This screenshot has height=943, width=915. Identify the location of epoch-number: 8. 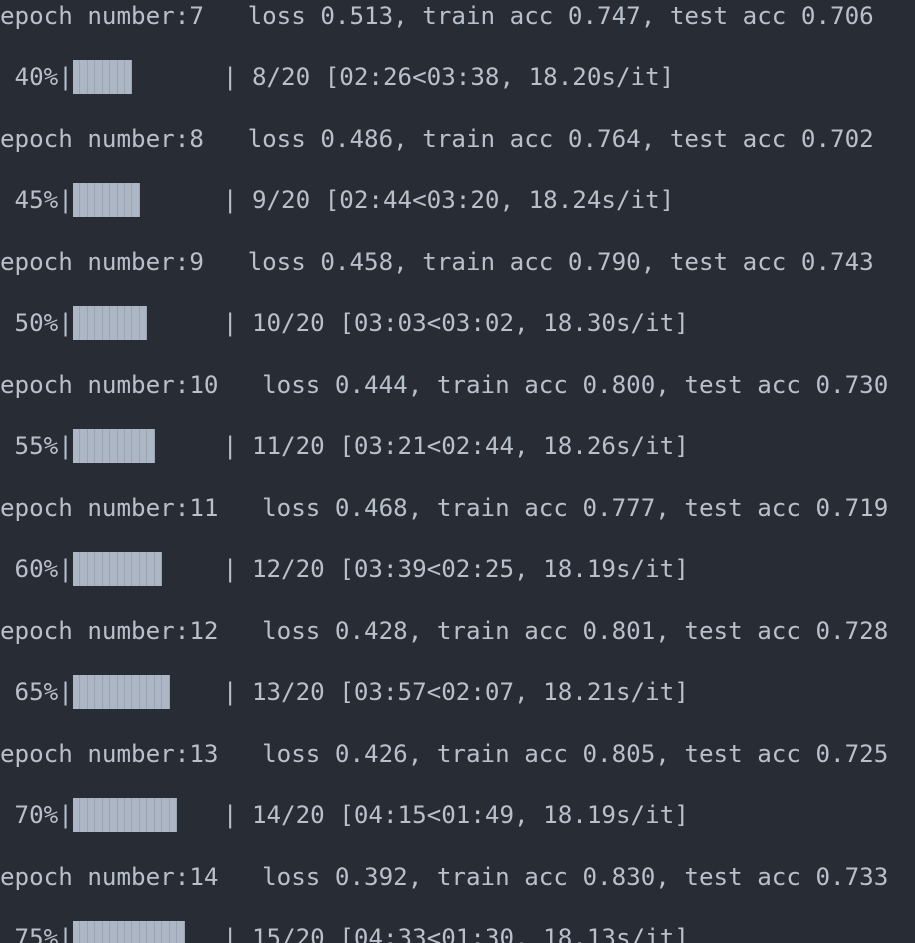
(196, 138).